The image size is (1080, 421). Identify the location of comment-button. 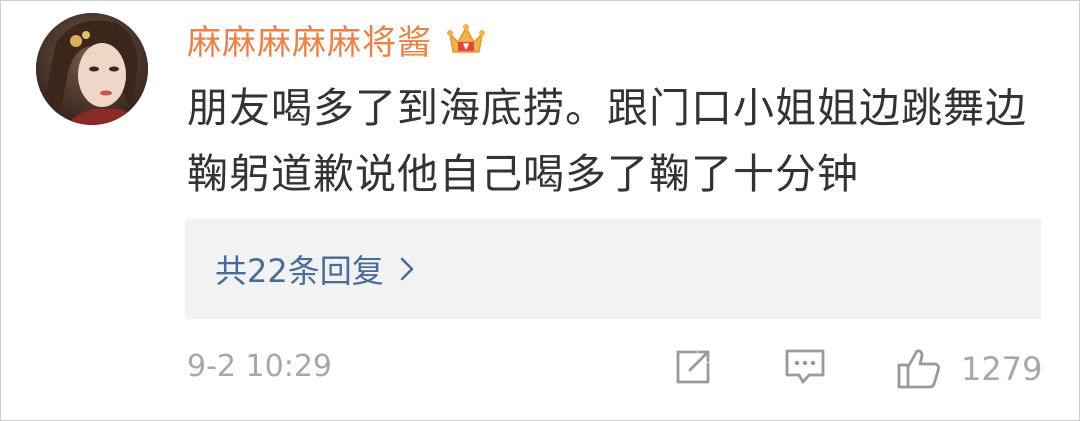
(805, 367).